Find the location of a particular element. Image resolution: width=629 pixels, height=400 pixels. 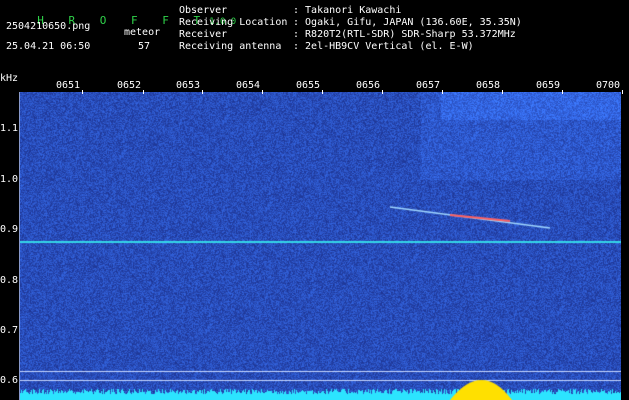

counter-value: 57 is located at coordinates (144, 46).